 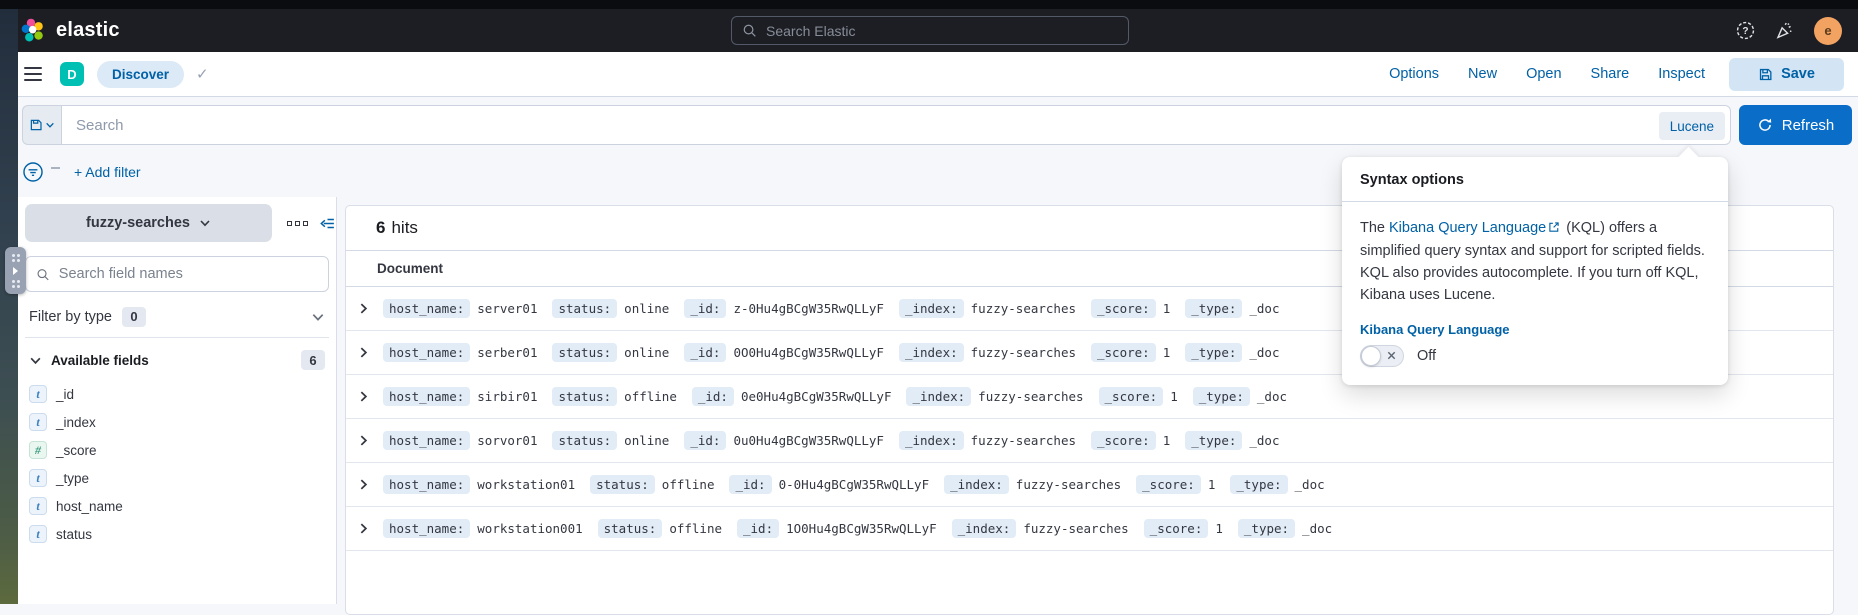 I want to click on save-icon, so click(x=1765, y=74).